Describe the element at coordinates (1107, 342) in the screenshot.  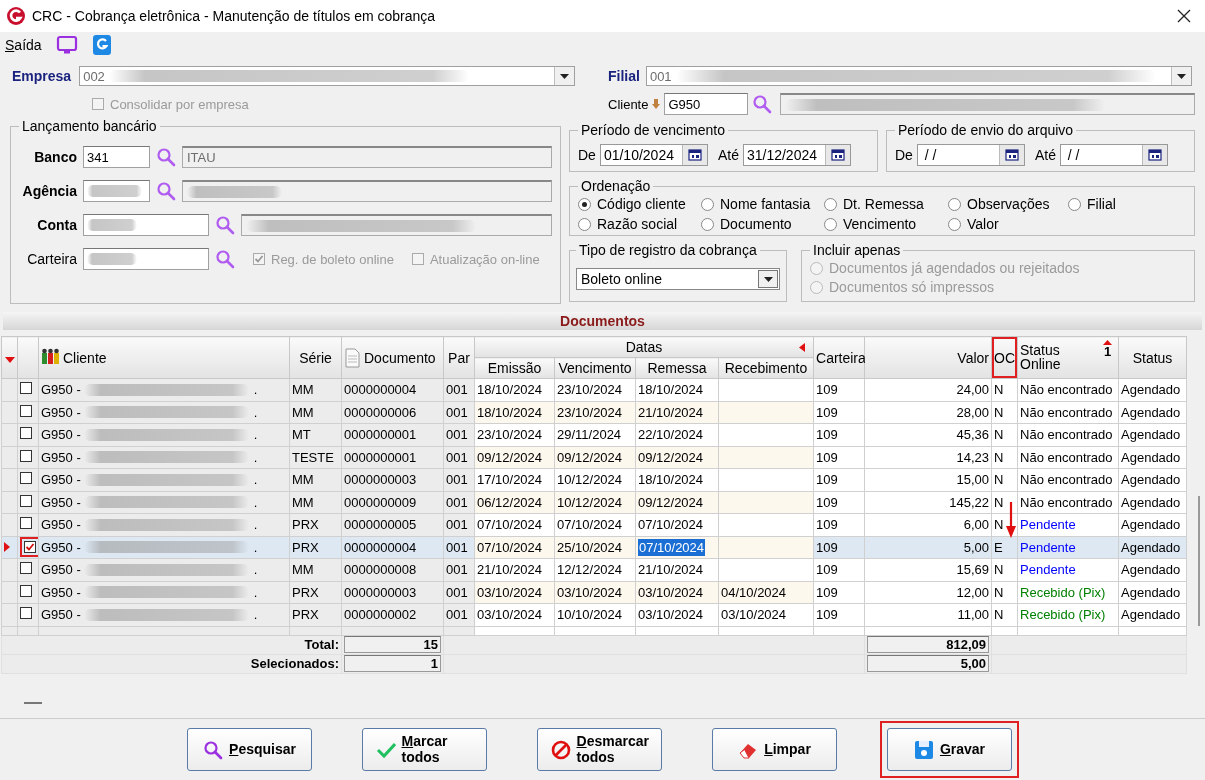
I see `sort-up-icon` at that location.